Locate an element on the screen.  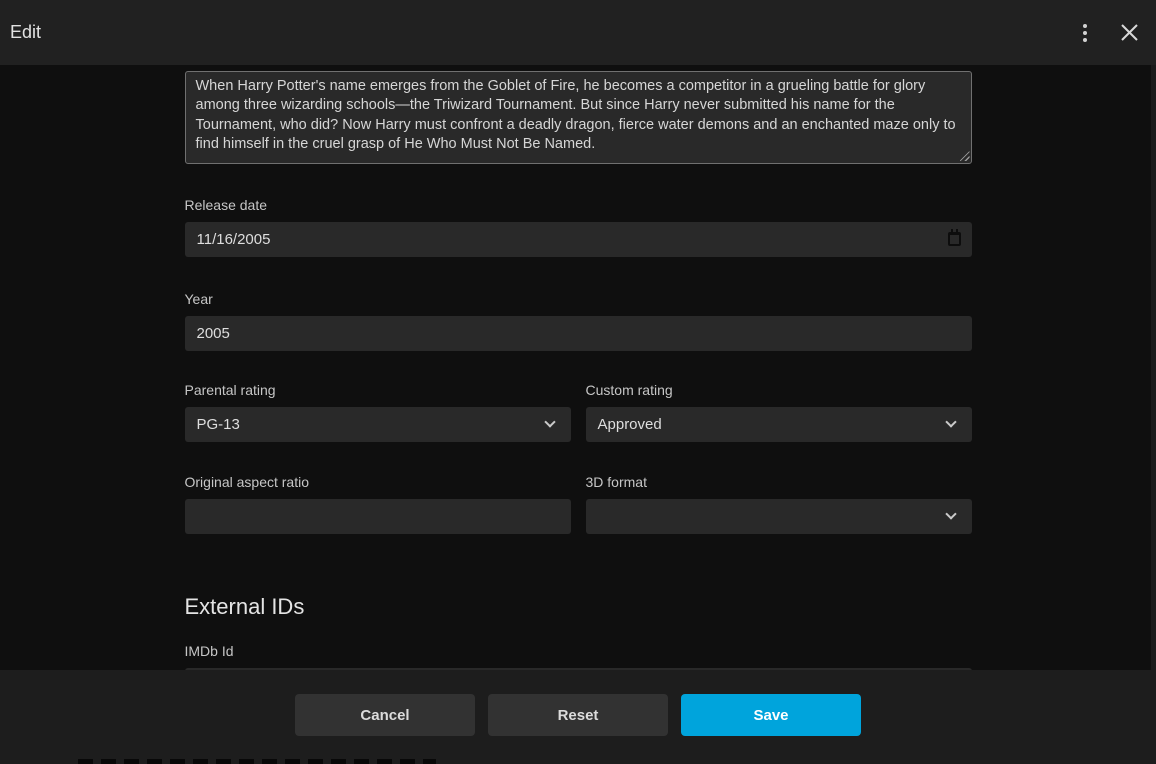
original-aspect-ratio-label: Original aspect ratio is located at coordinates (247, 482).